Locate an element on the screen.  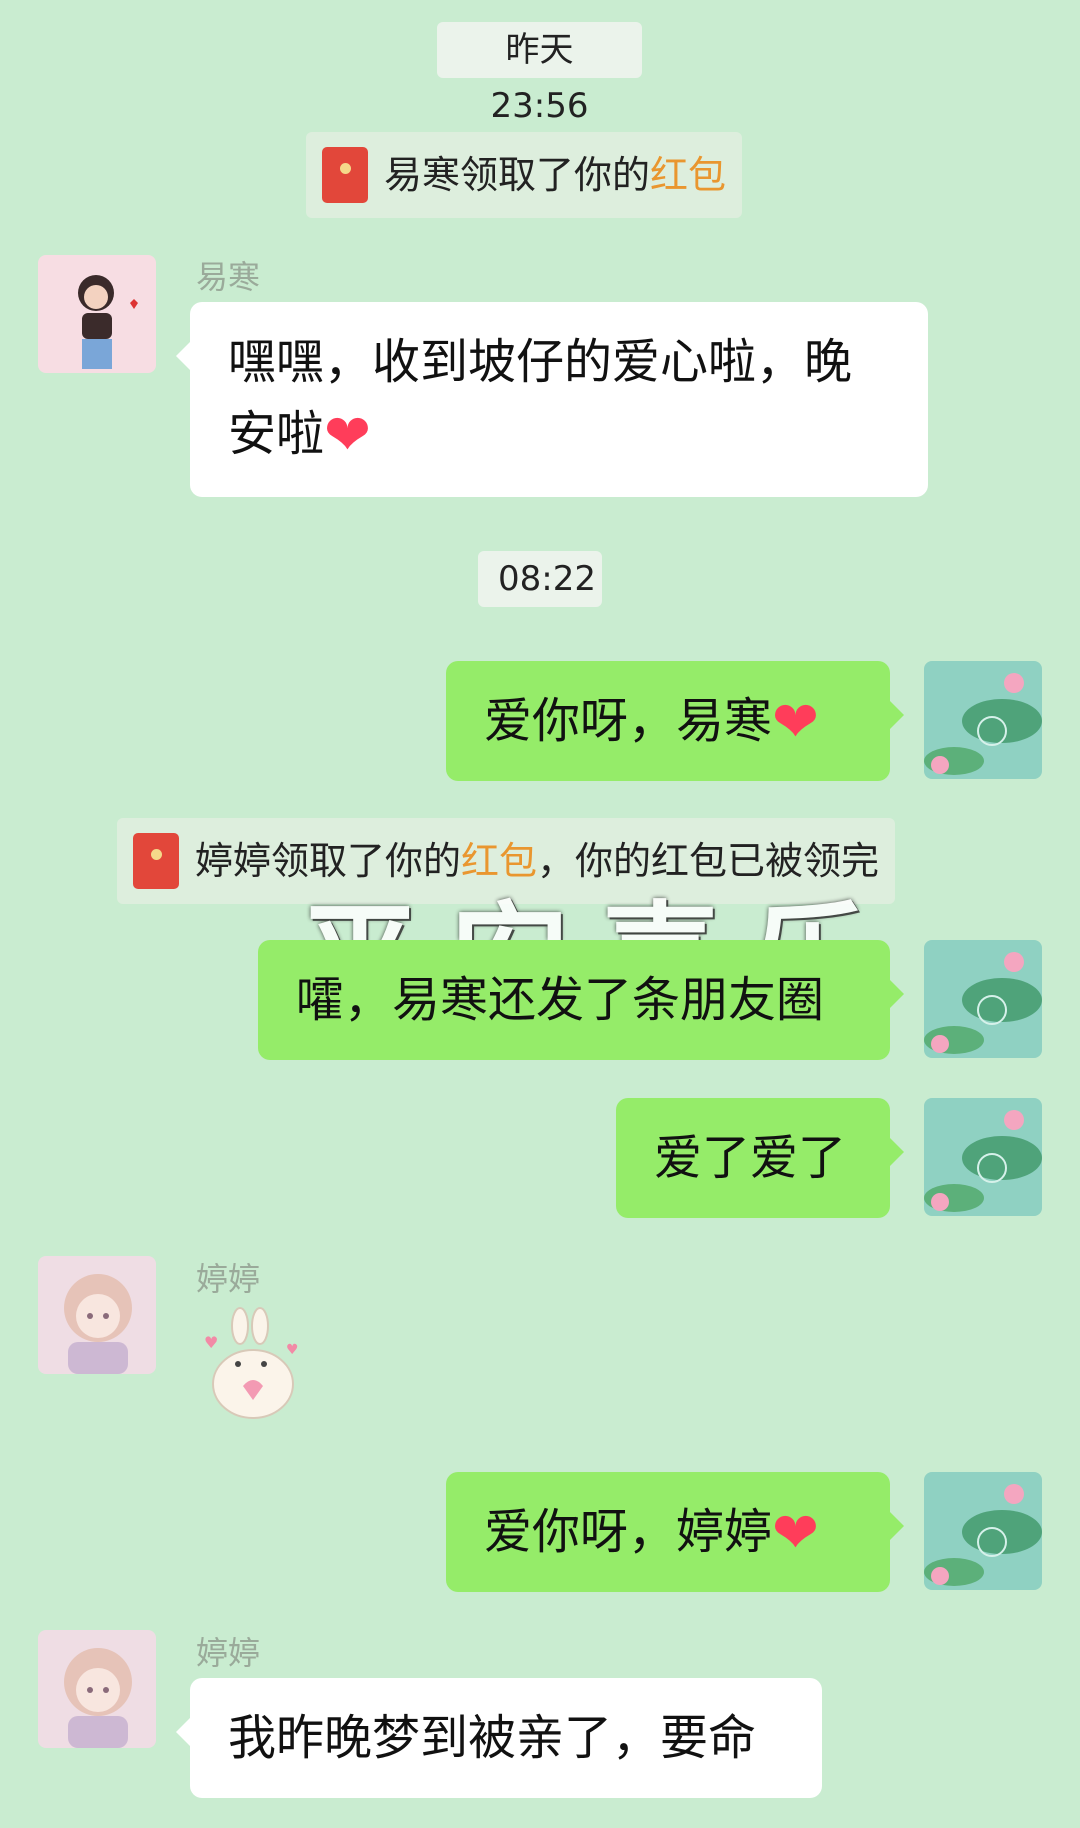
avatar-yihan is located at coordinates (97, 314).